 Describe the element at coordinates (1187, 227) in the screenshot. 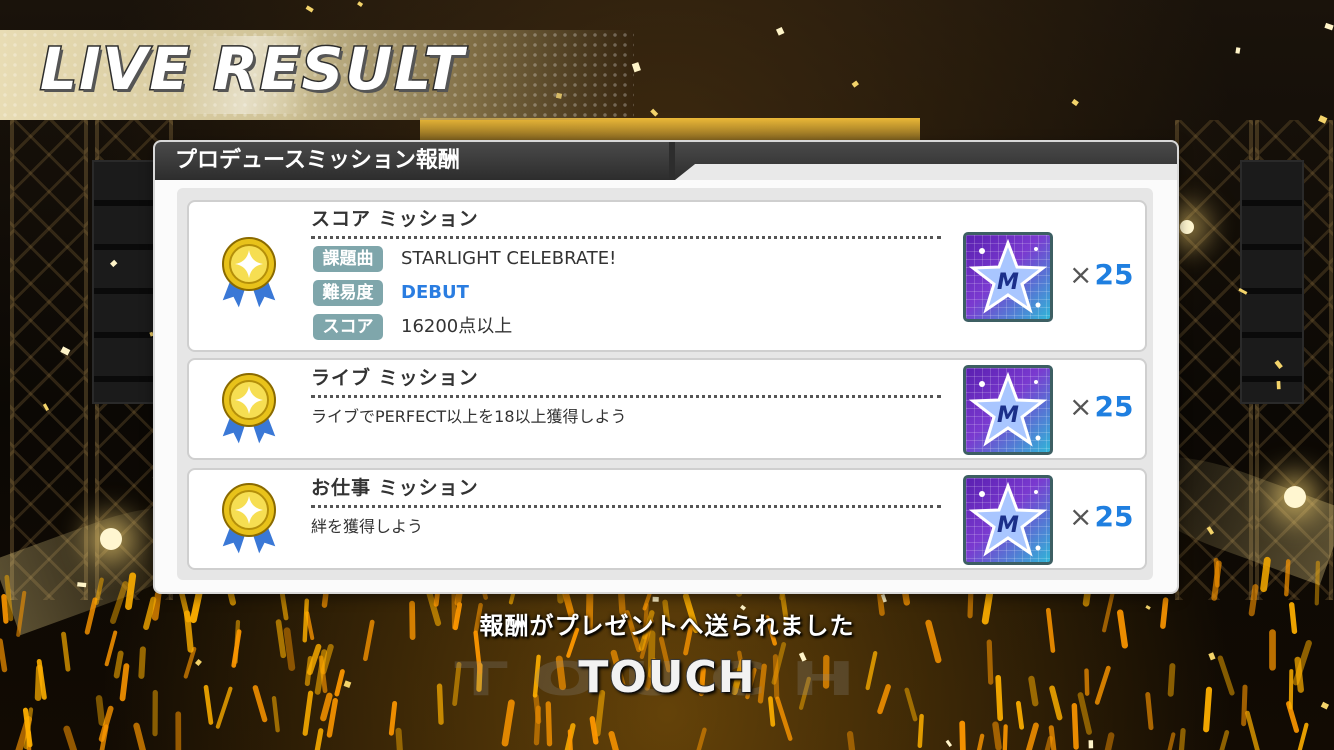

I see `spotlight-upper-right` at that location.